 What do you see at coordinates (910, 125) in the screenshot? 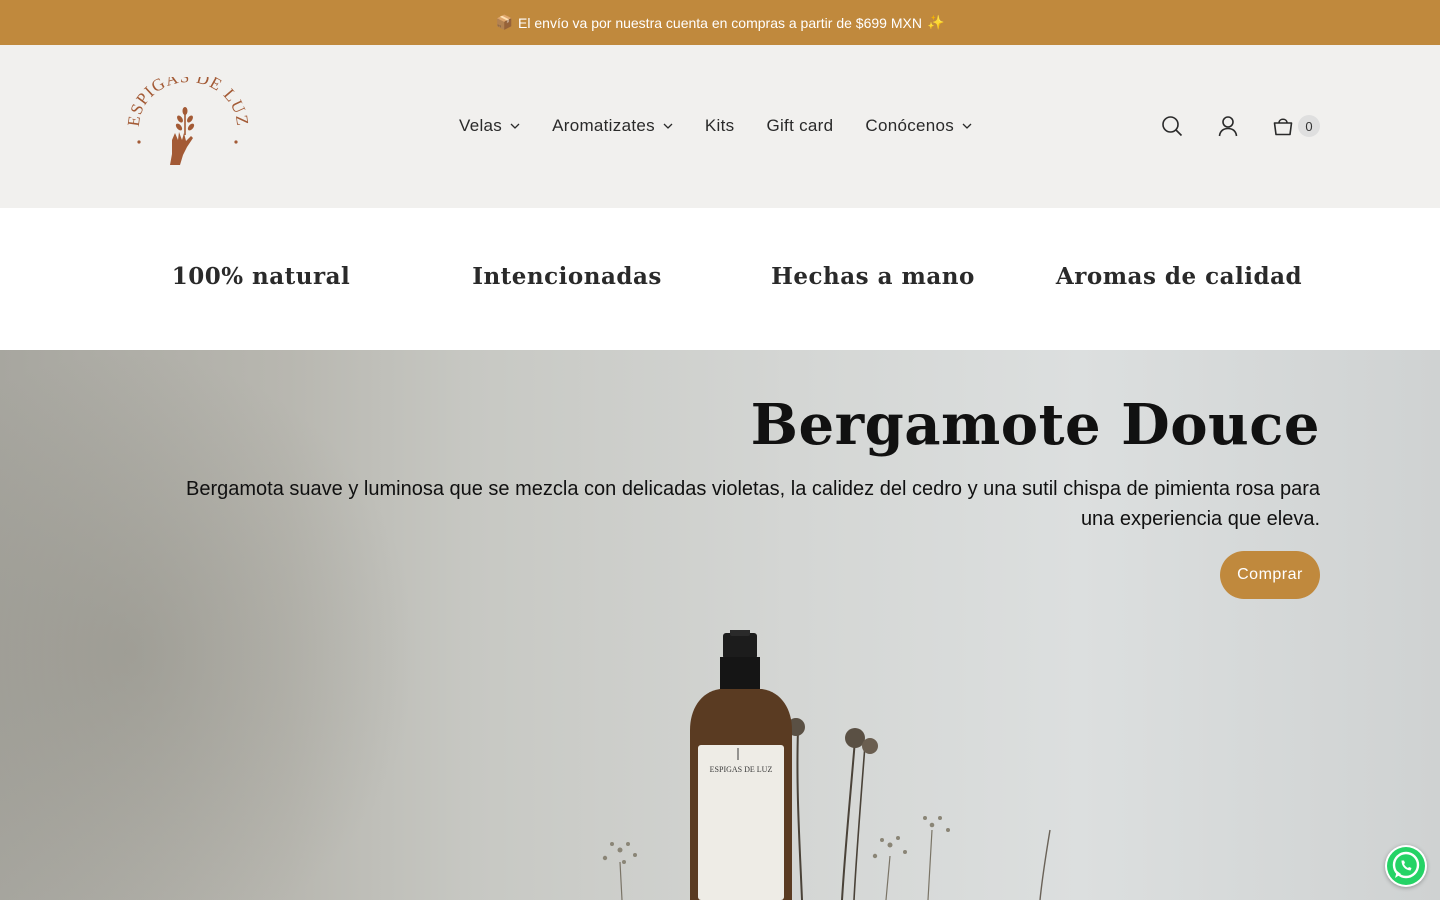
I see `nav-item-label: Conócenos` at bounding box center [910, 125].